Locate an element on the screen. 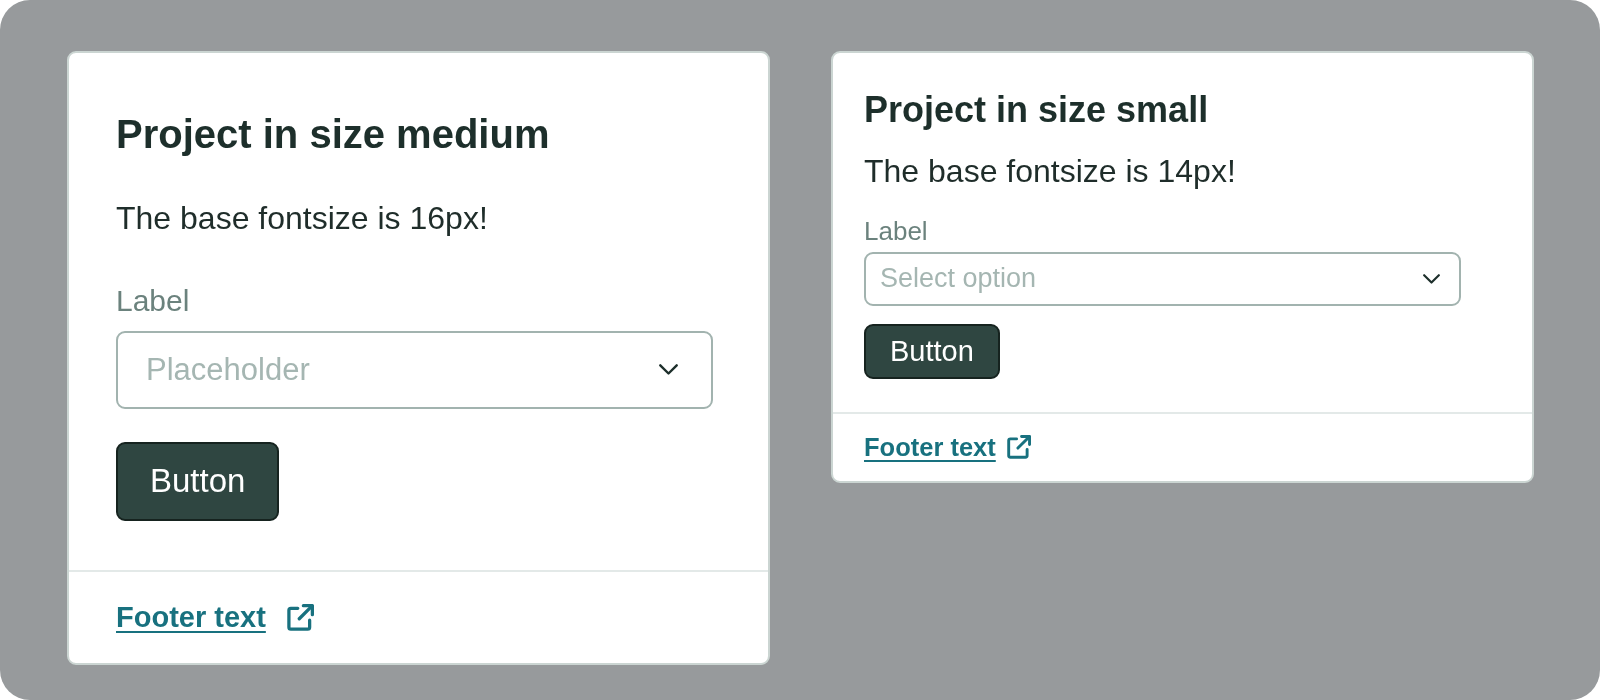 The image size is (1600, 700). card-text: The base fontsize is 14px! is located at coordinates (1050, 172).